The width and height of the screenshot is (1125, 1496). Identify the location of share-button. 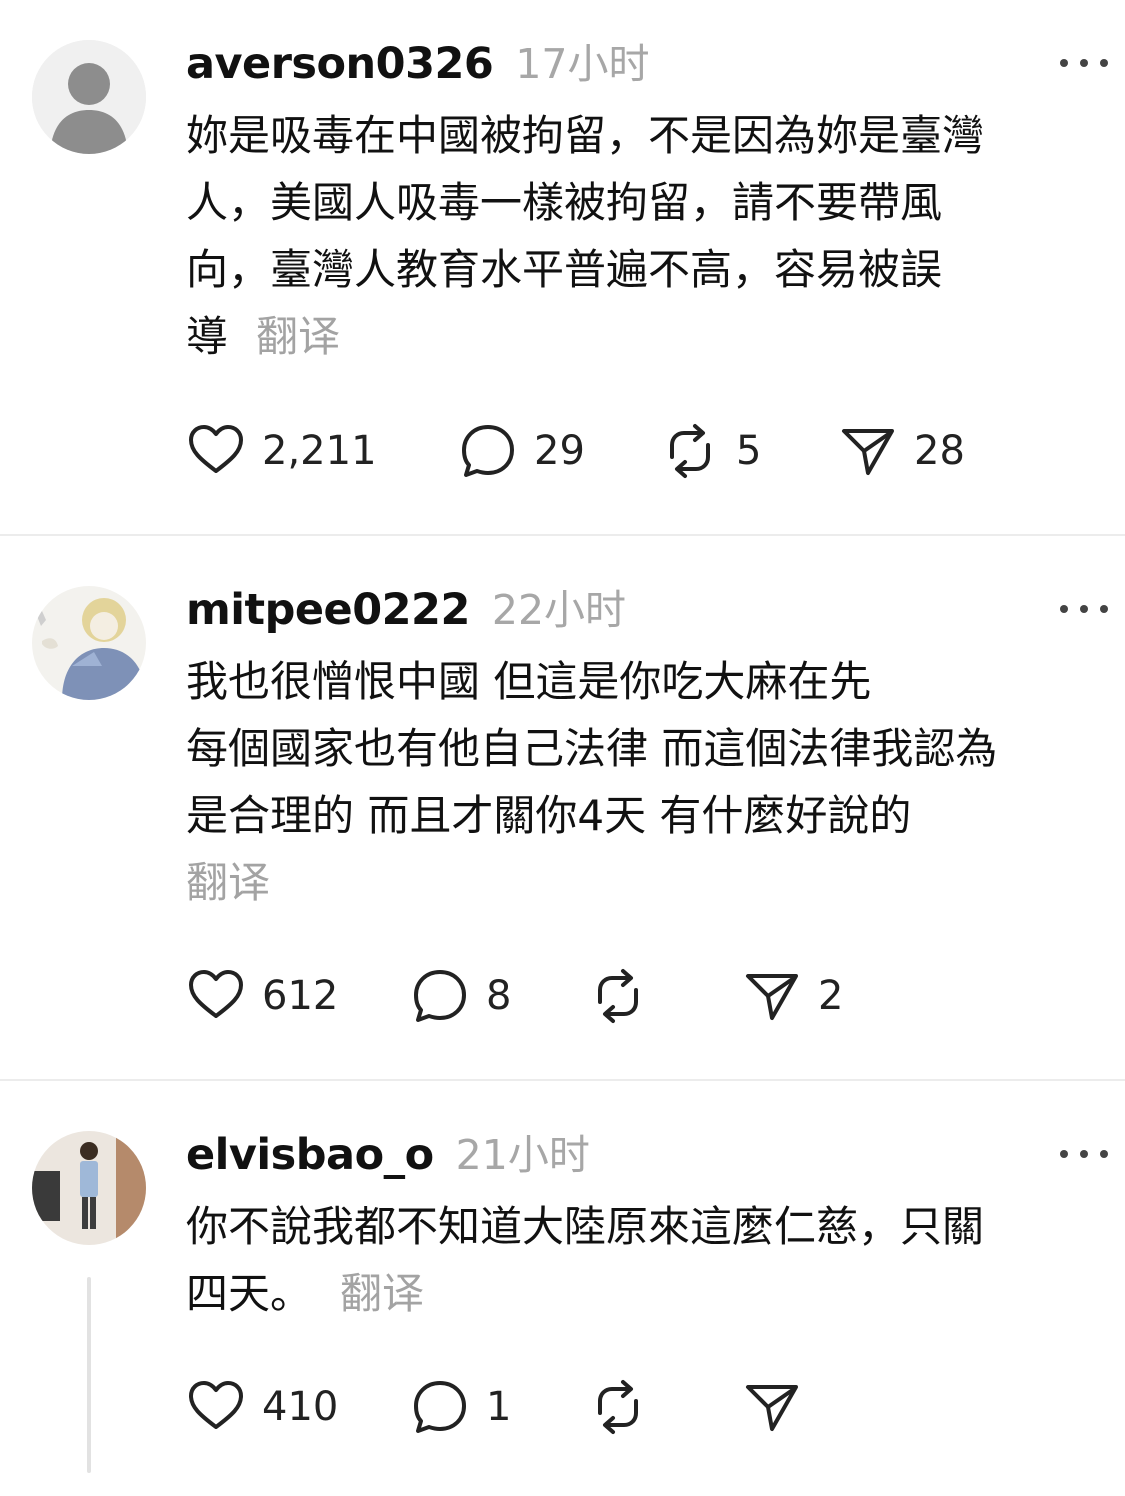
(772, 1407).